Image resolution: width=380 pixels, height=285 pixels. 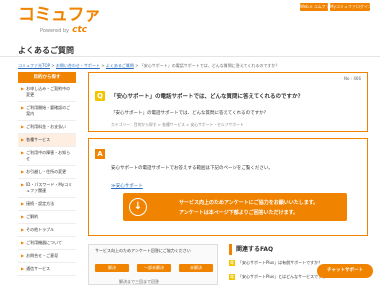 What do you see at coordinates (138, 207) in the screenshot?
I see `arrow-down-icon: ↓` at bounding box center [138, 207].